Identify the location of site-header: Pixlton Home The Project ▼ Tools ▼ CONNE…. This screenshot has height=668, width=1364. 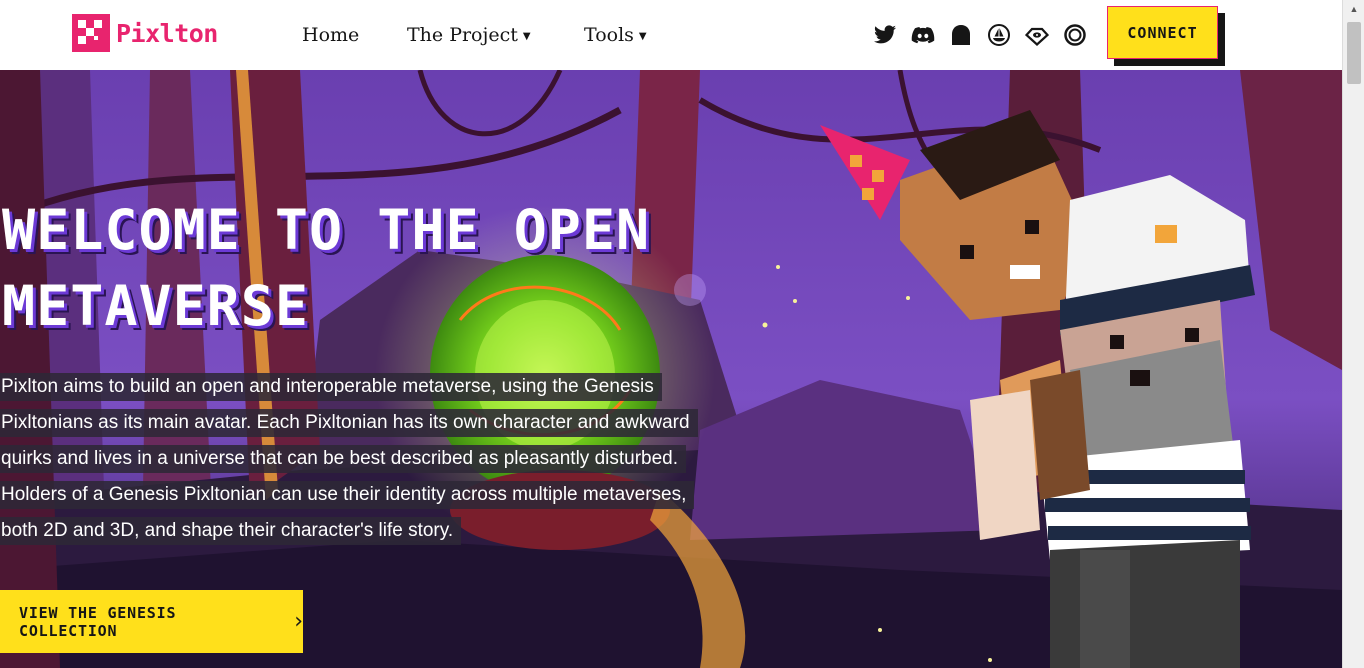
(671, 35).